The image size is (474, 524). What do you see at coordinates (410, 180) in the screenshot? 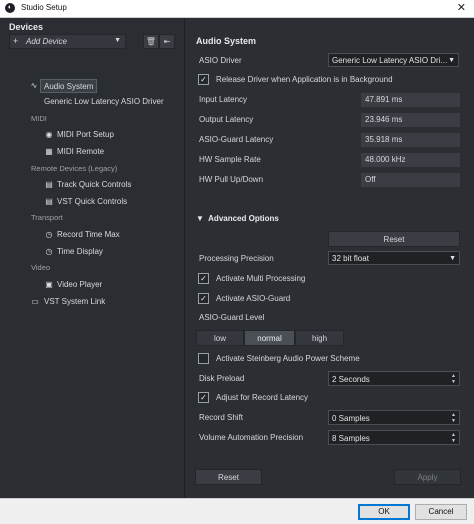
I see `pull-value: Off` at bounding box center [410, 180].